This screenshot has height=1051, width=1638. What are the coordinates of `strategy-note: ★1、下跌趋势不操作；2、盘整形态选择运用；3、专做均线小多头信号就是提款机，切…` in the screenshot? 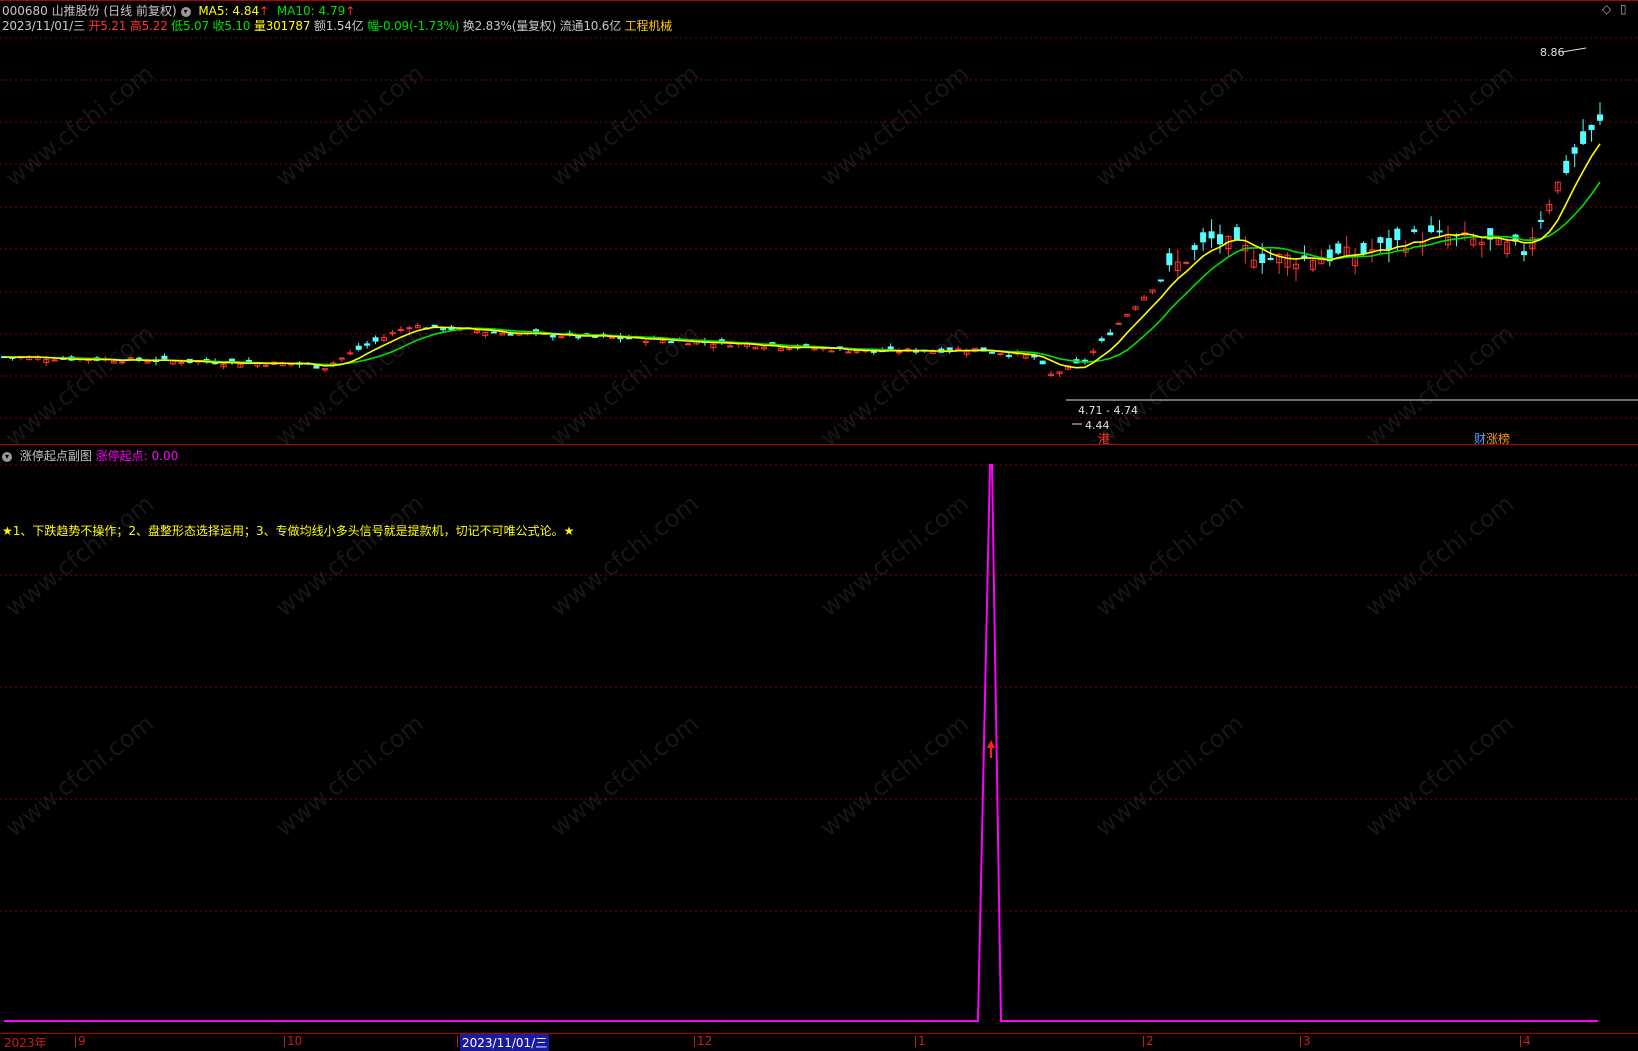 It's located at (288, 531).